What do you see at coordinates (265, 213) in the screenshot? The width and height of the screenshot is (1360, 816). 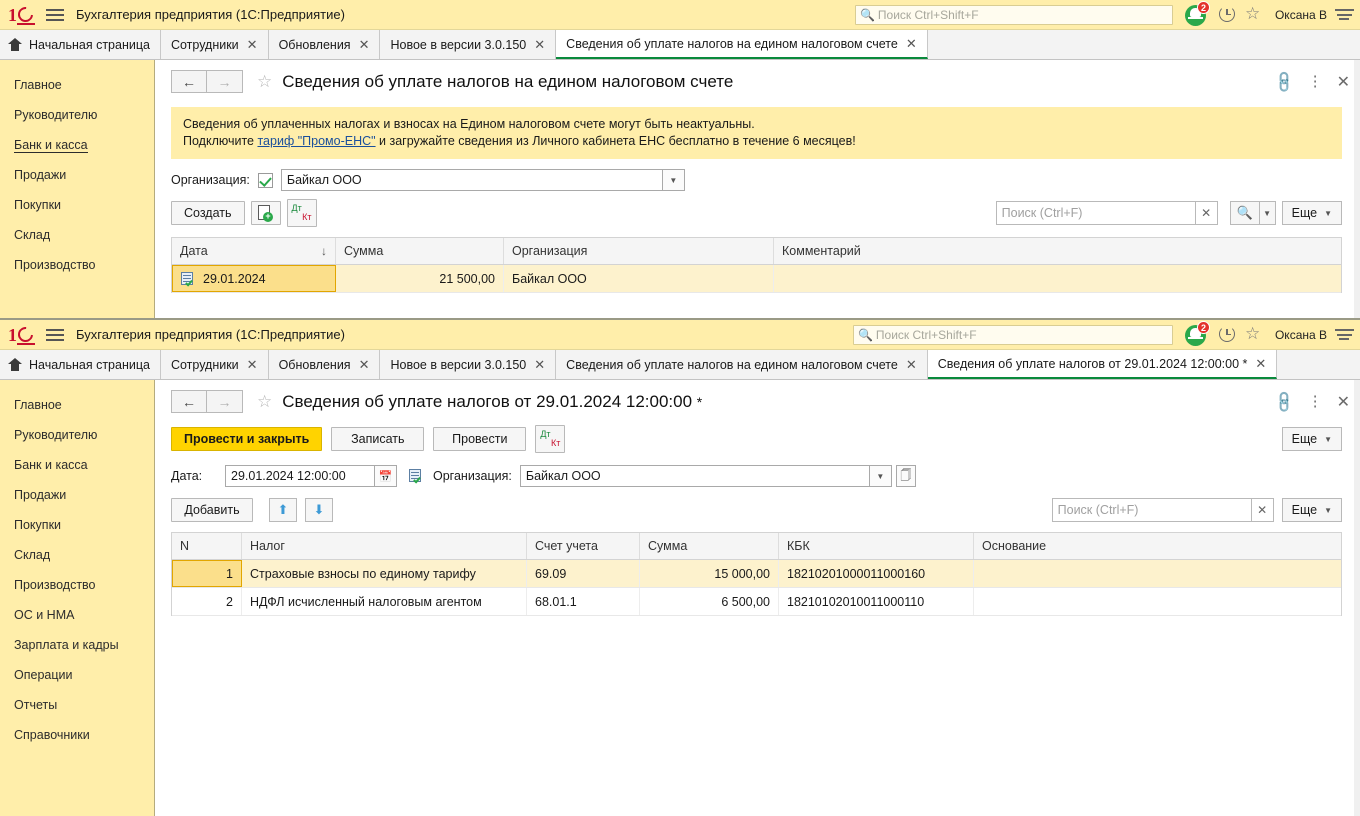 I see `create-by-copy-button: +` at bounding box center [265, 213].